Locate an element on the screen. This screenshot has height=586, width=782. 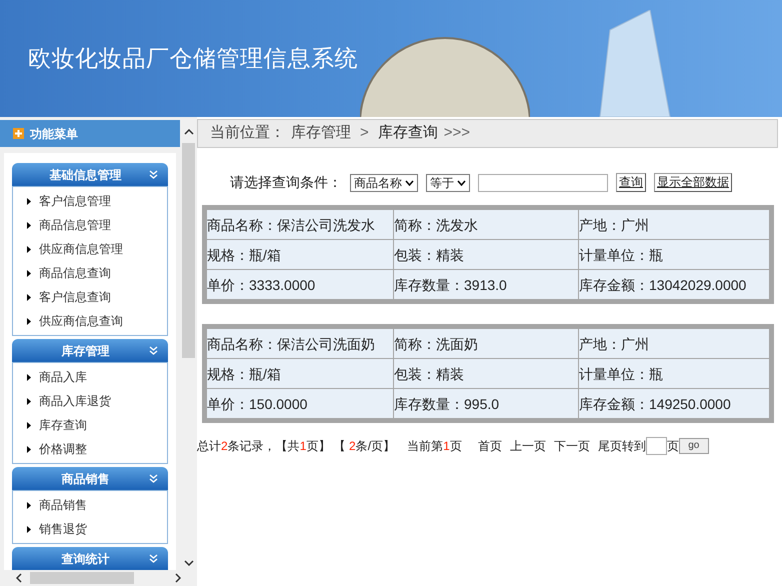
menu-group-header: 库存管理 is located at coordinates (90, 350).